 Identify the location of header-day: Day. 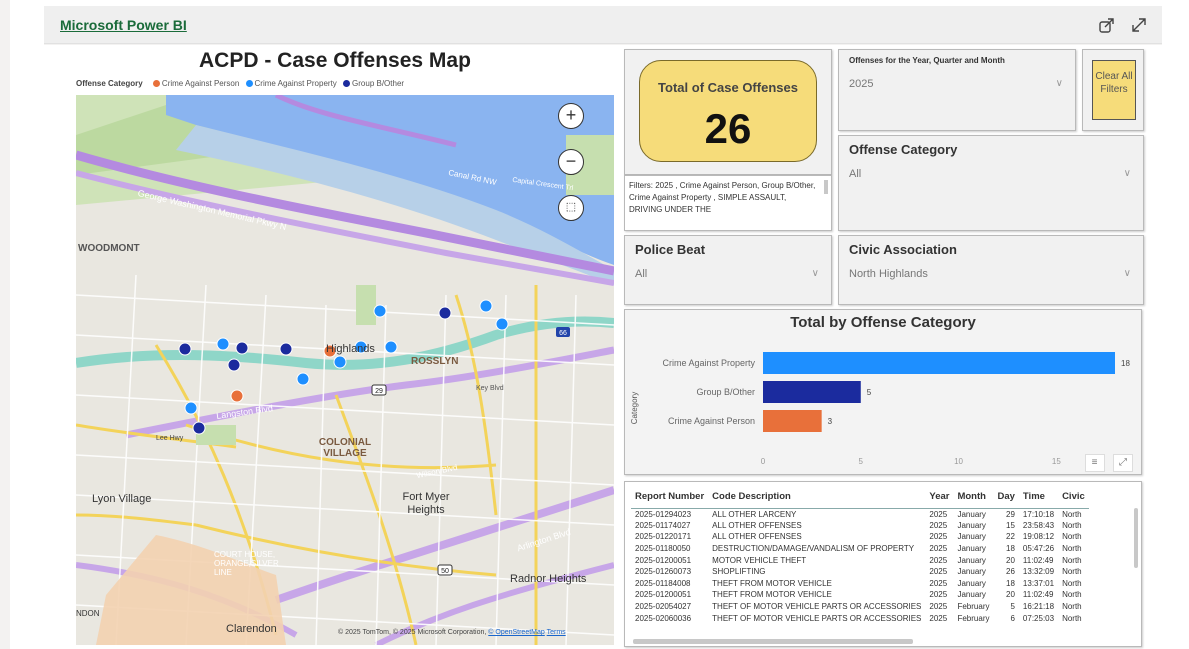
(1006, 497).